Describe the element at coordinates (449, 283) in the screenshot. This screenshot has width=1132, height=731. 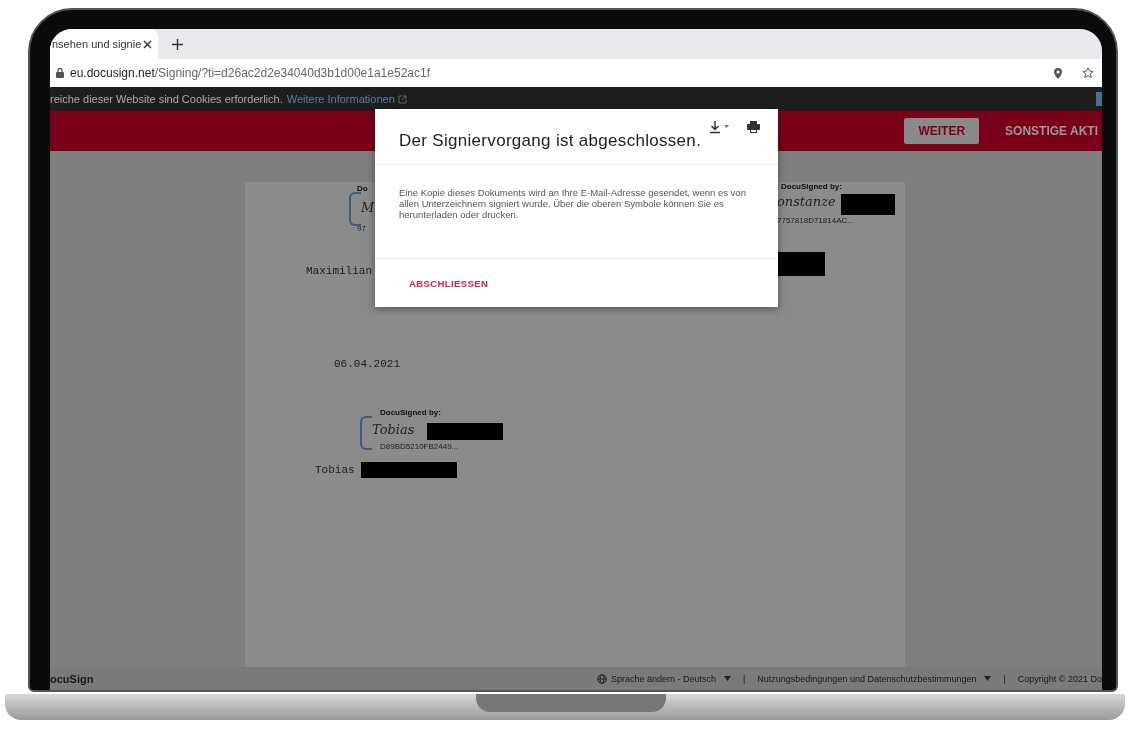
I see `finish-button: ABSCHLIESSEN` at that location.